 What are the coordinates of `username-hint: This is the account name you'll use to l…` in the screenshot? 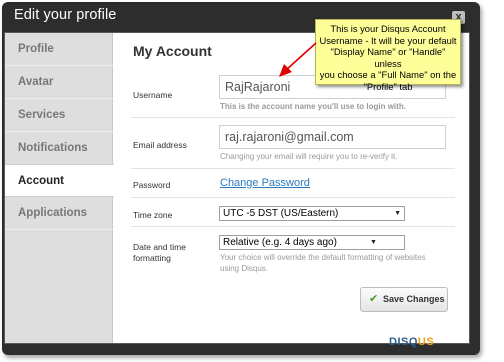 It's located at (313, 106).